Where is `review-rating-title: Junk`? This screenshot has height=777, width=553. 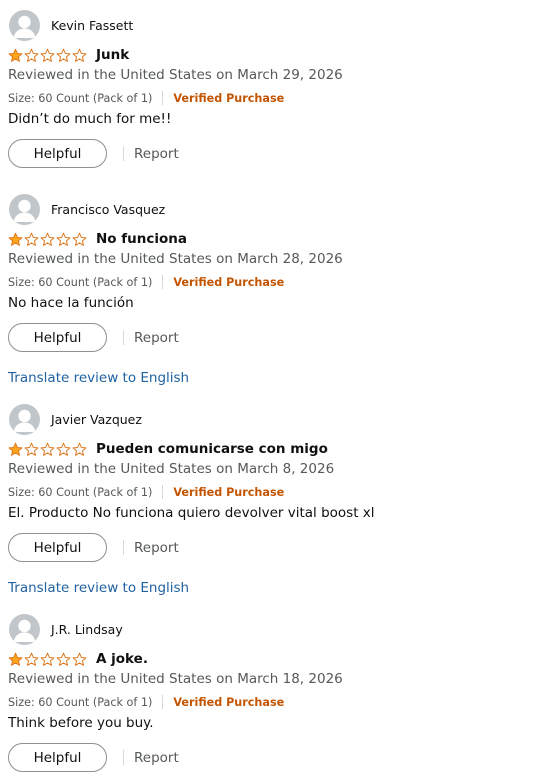 review-rating-title: Junk is located at coordinates (68, 55).